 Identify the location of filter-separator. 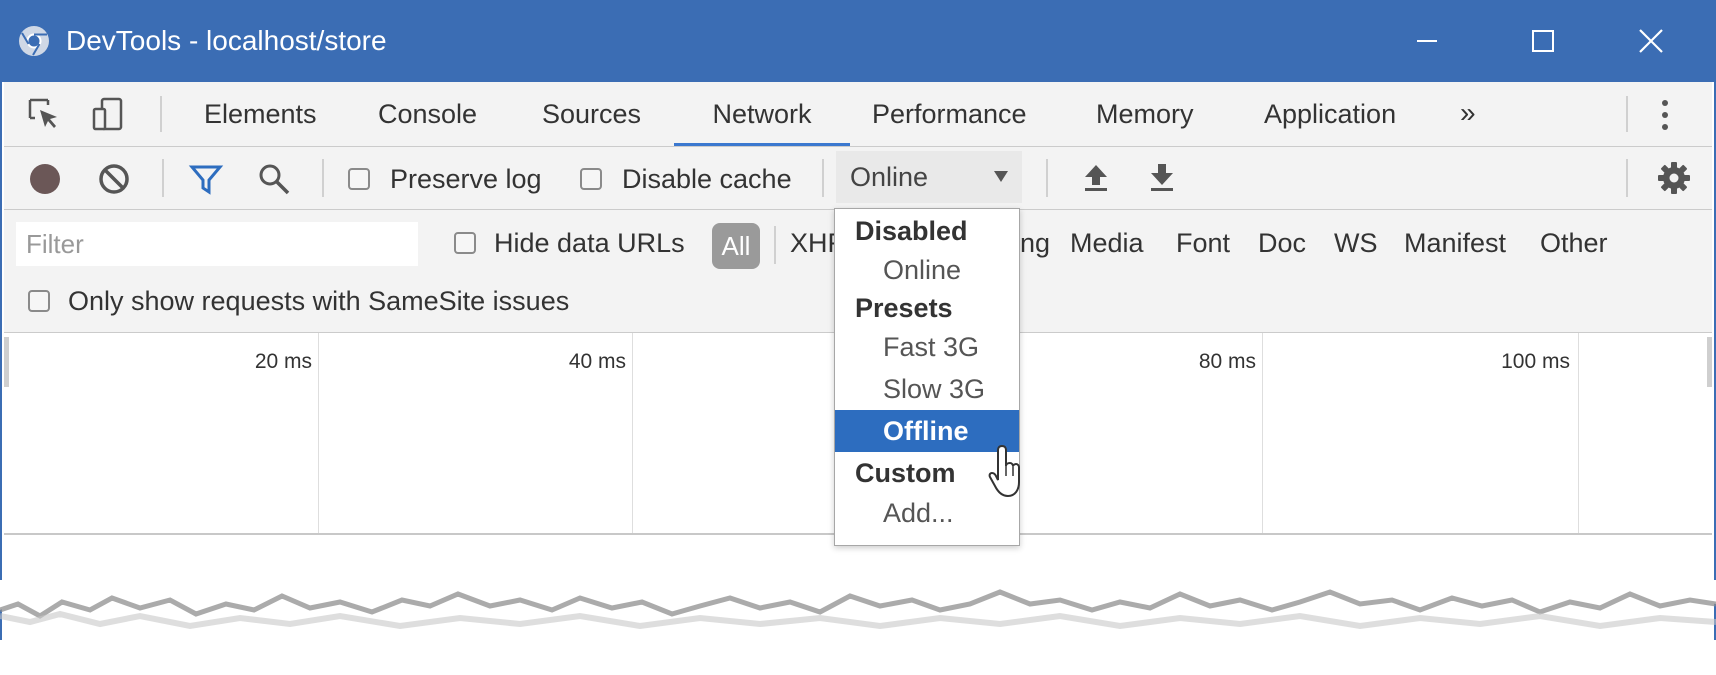
(775, 245).